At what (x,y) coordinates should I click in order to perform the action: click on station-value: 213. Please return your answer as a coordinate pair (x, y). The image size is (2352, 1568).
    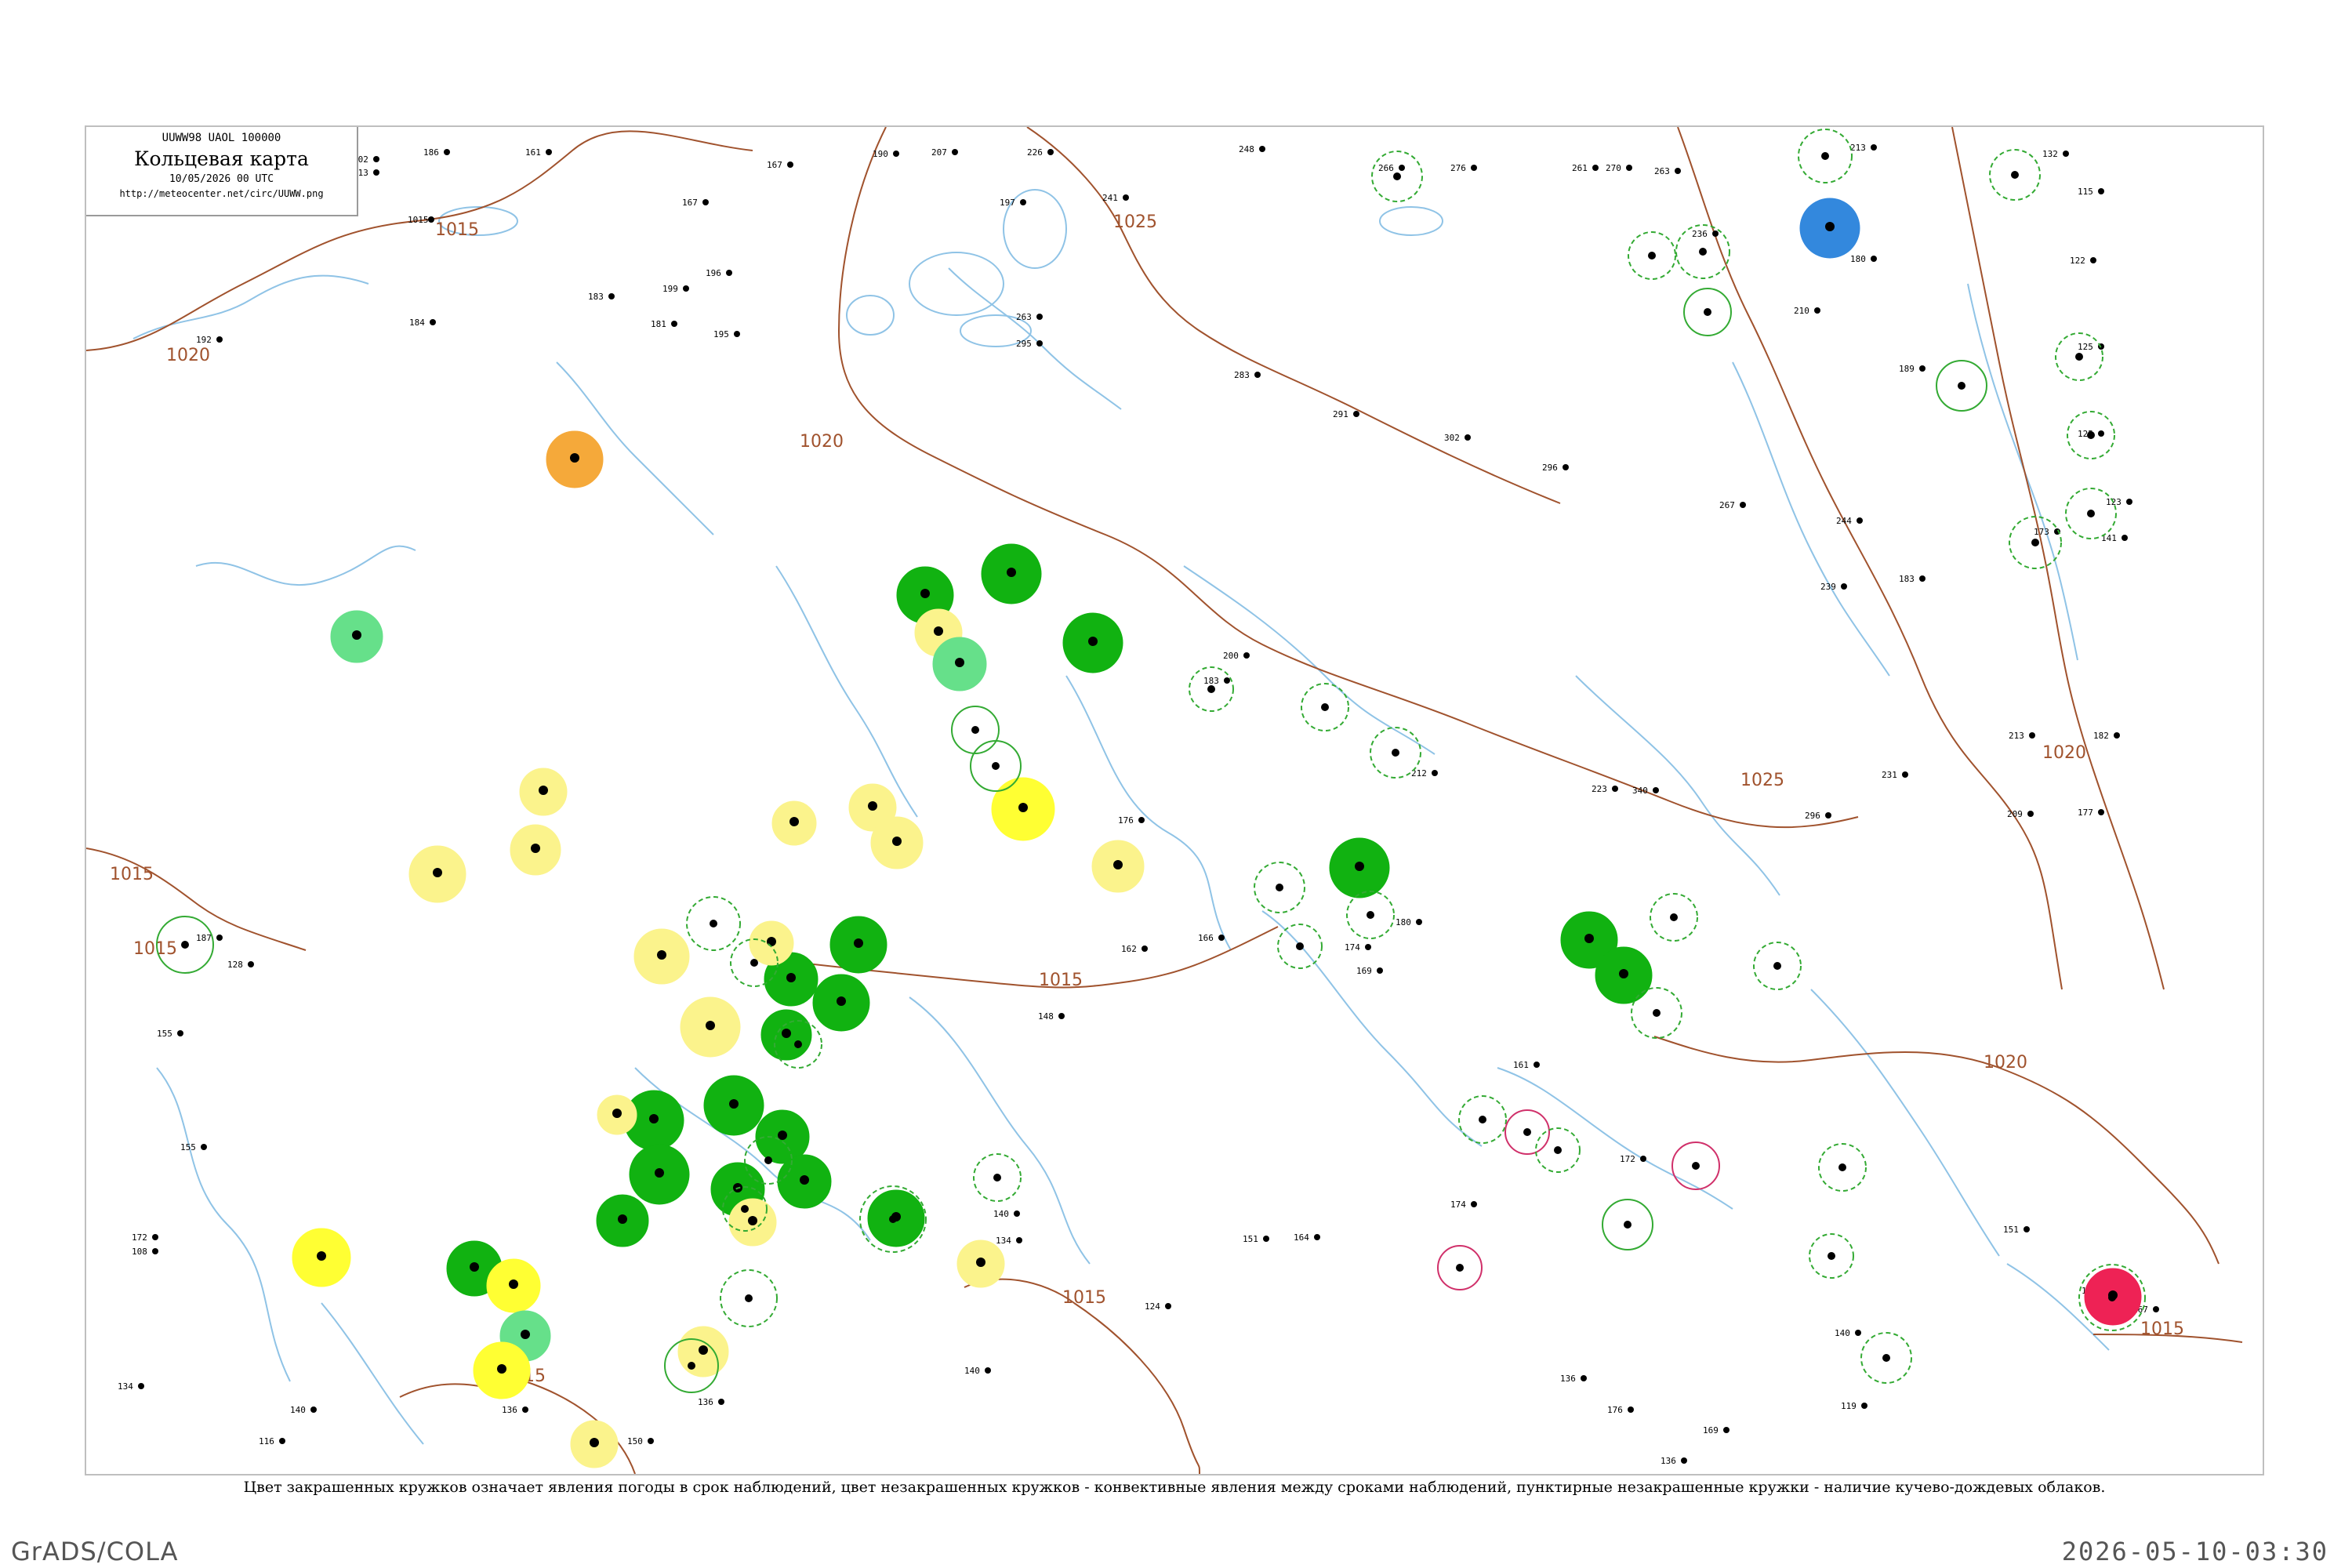
    Looking at the image, I should click on (2016, 736).